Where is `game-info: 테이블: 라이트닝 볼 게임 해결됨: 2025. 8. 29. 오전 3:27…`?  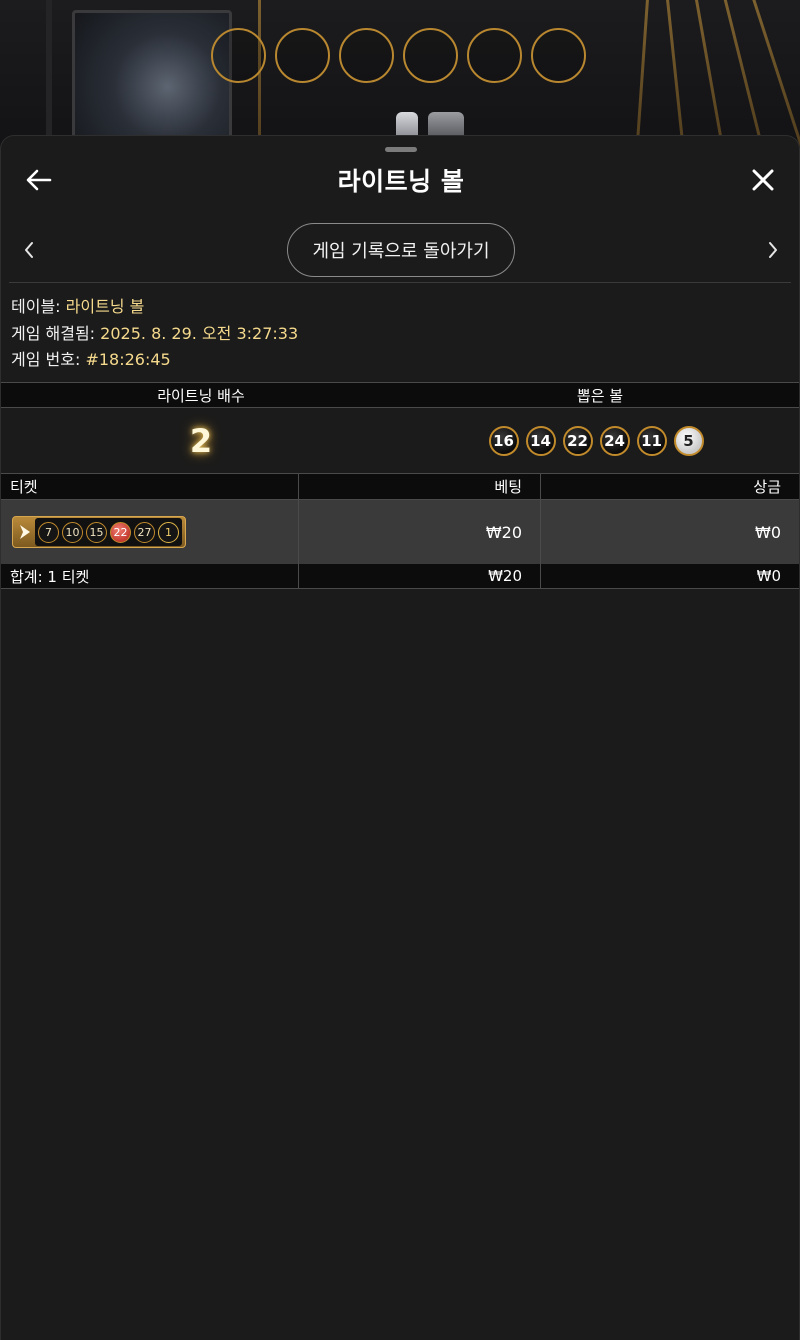
game-info: 테이블: 라이트닝 볼 게임 해결됨: 2025. 8. 29. 오전 3:27… is located at coordinates (154, 334).